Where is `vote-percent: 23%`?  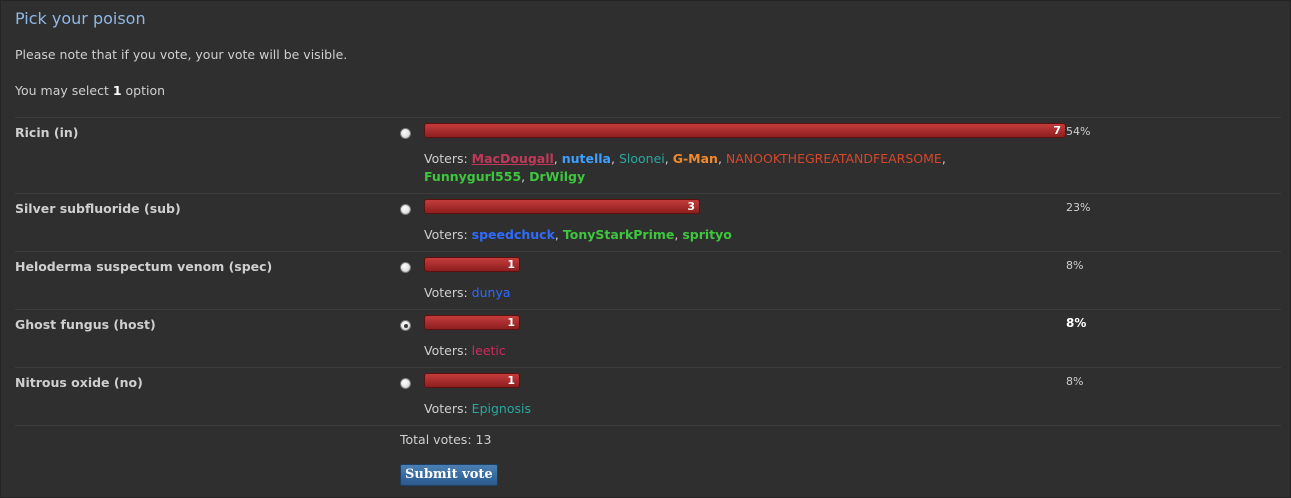 vote-percent: 23% is located at coordinates (1078, 207).